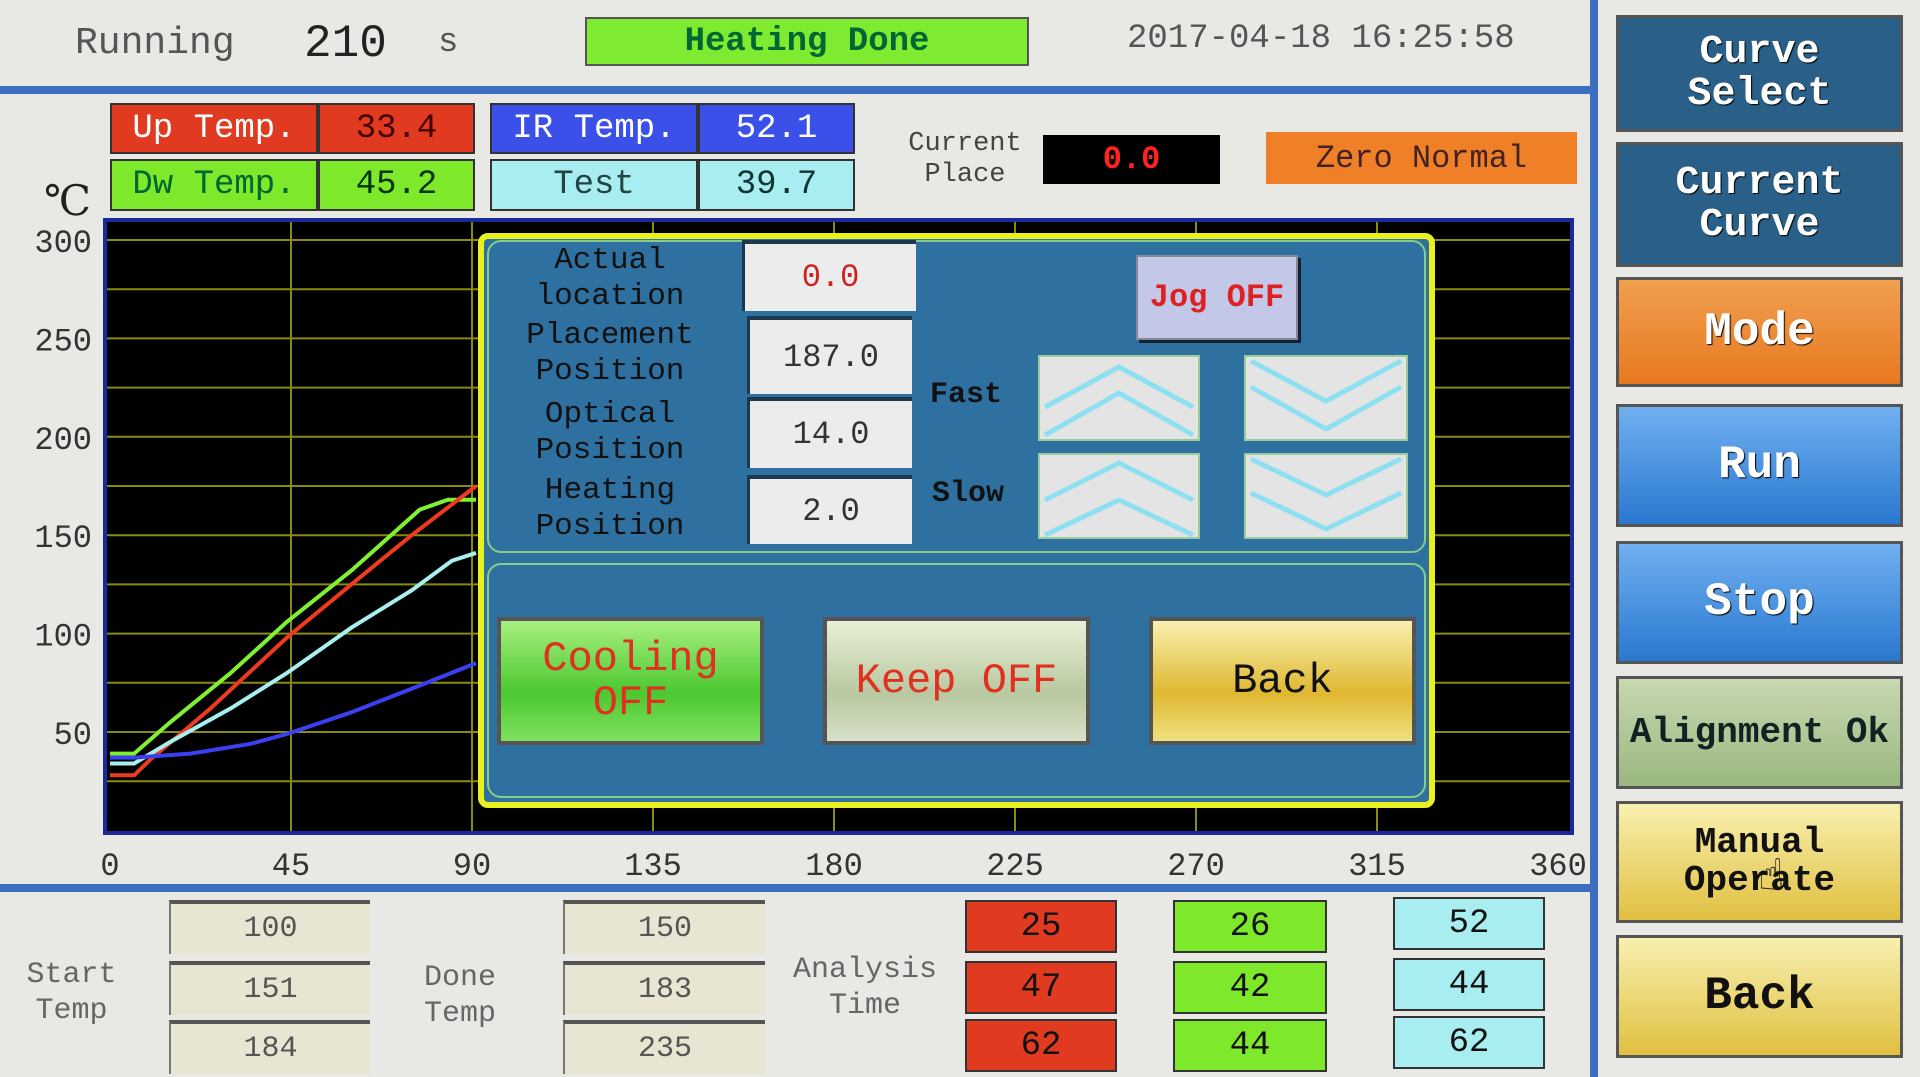 The image size is (1920, 1077). Describe the element at coordinates (63, 243) in the screenshot. I see `y-tick-label: 300` at that location.